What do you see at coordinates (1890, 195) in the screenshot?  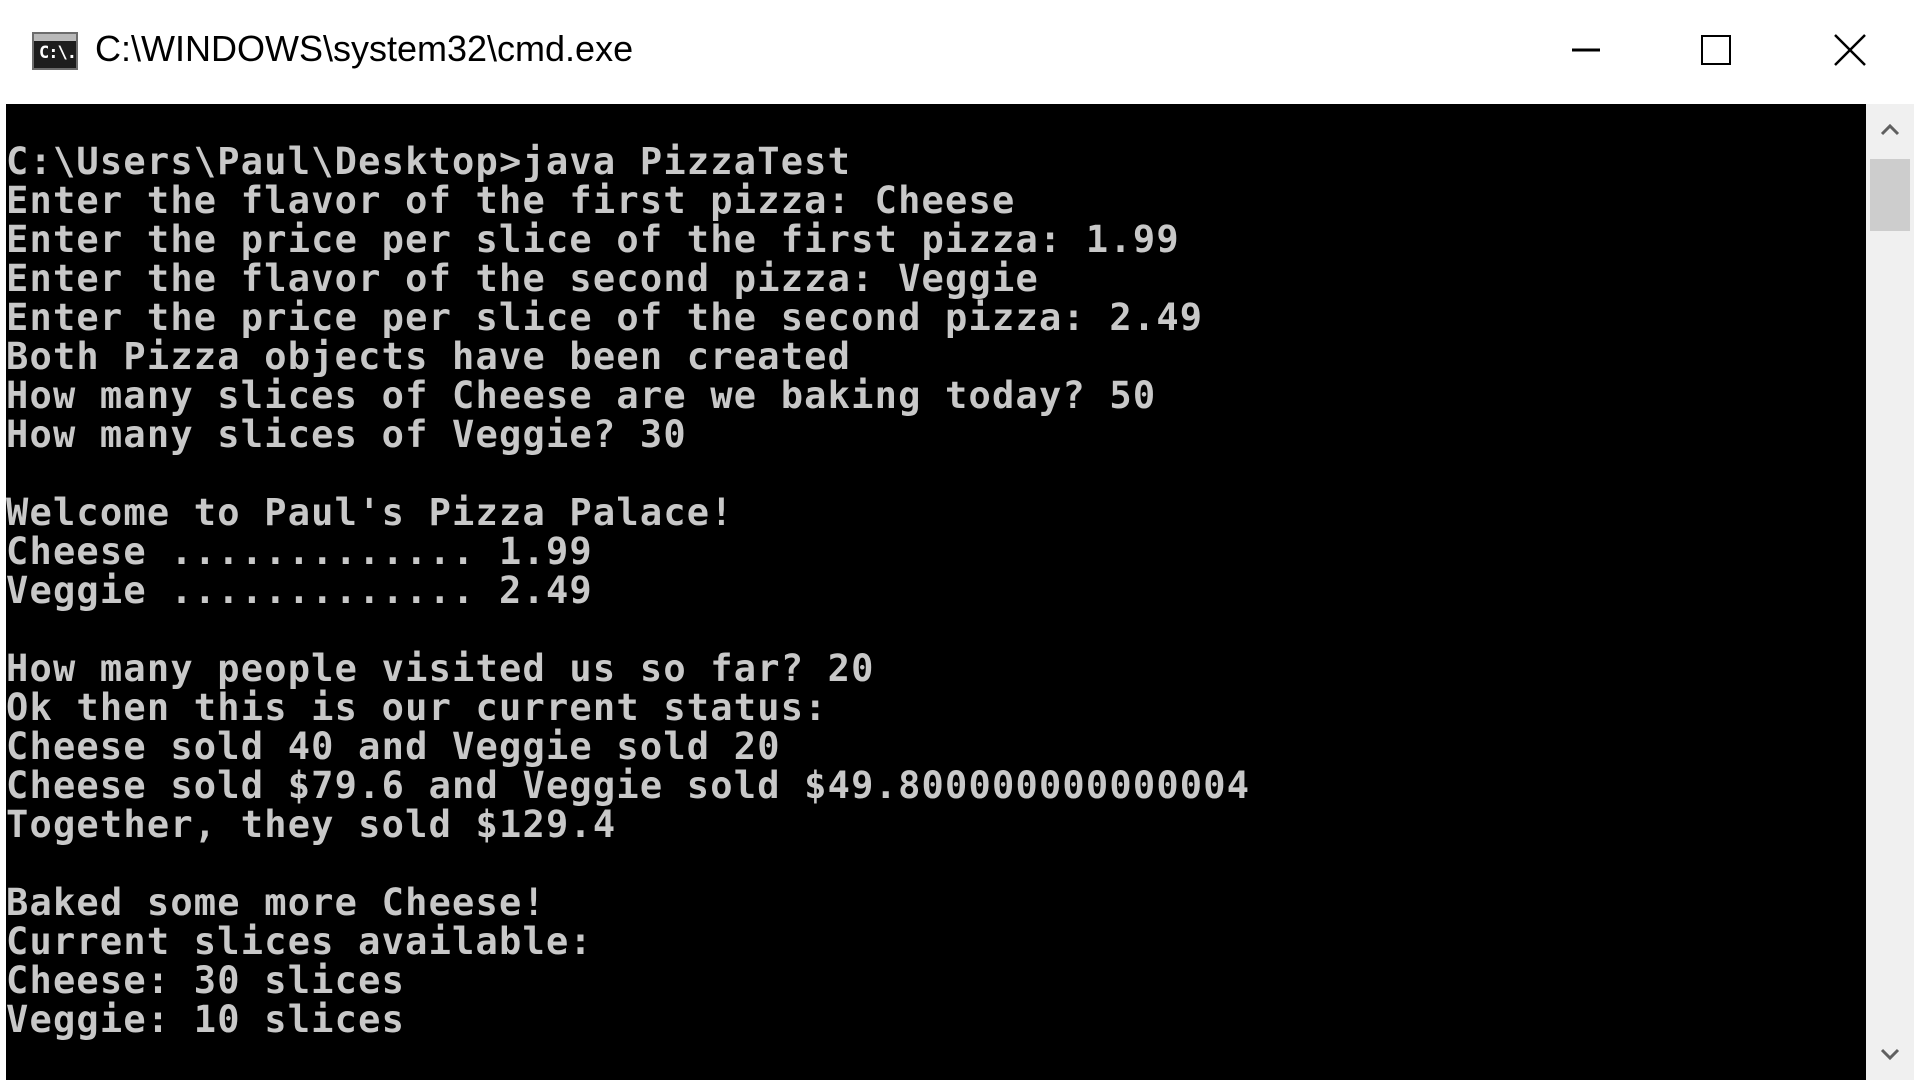 I see `scroll-thumb` at bounding box center [1890, 195].